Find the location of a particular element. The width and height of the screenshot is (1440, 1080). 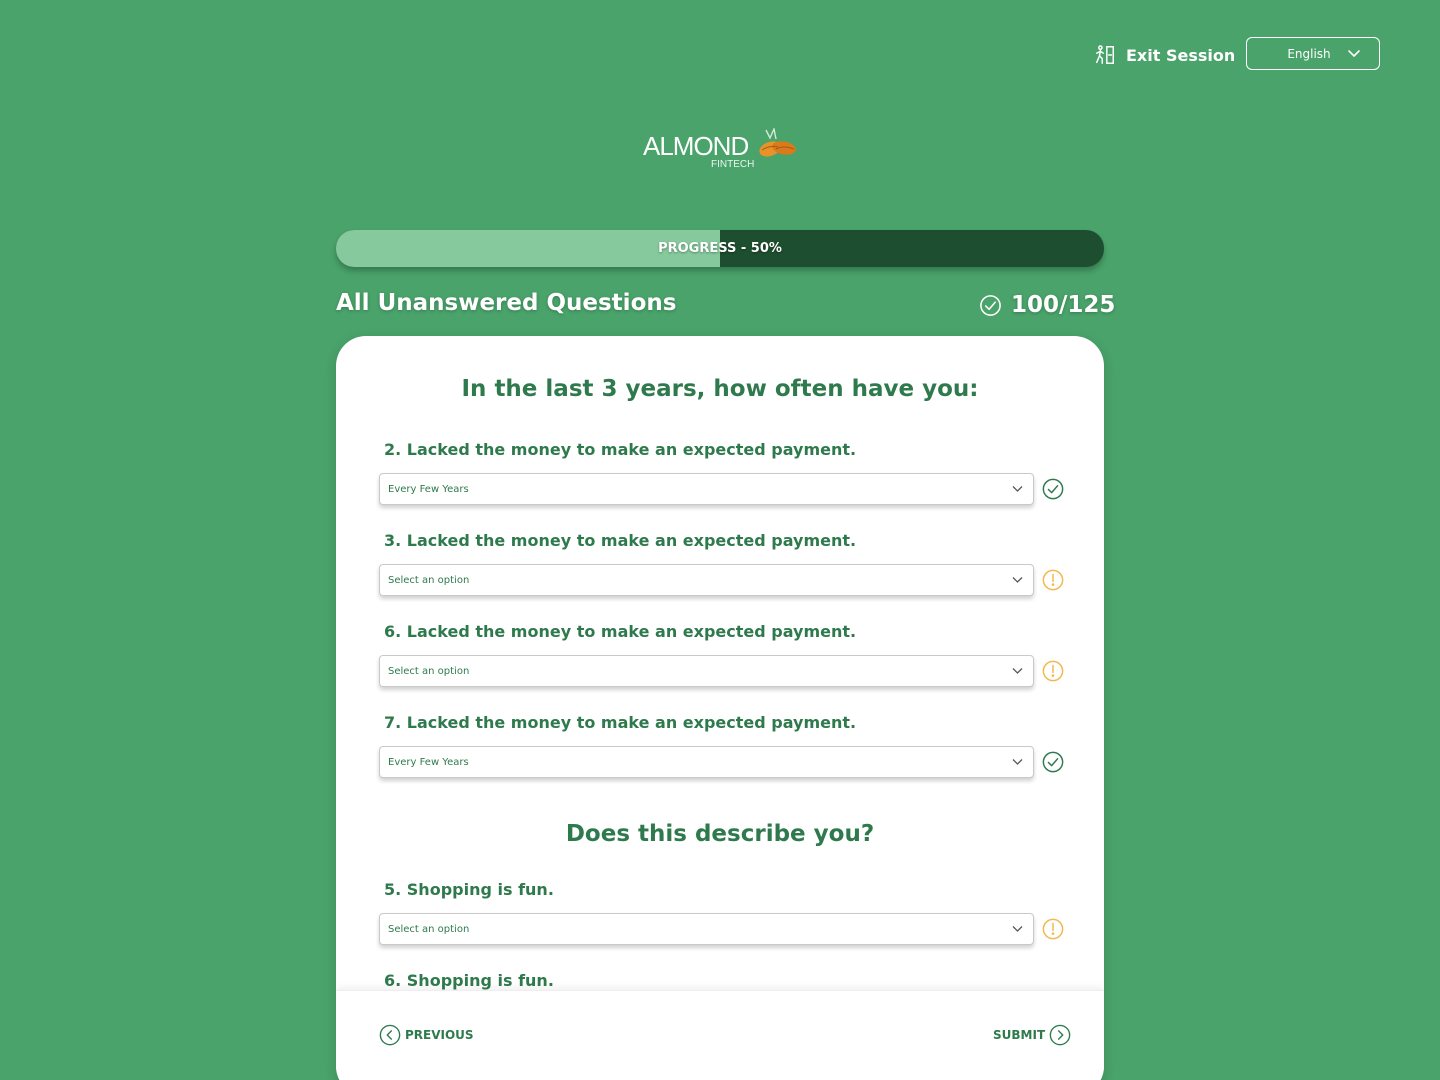

answered-counter: 100/125 is located at coordinates (1047, 305).